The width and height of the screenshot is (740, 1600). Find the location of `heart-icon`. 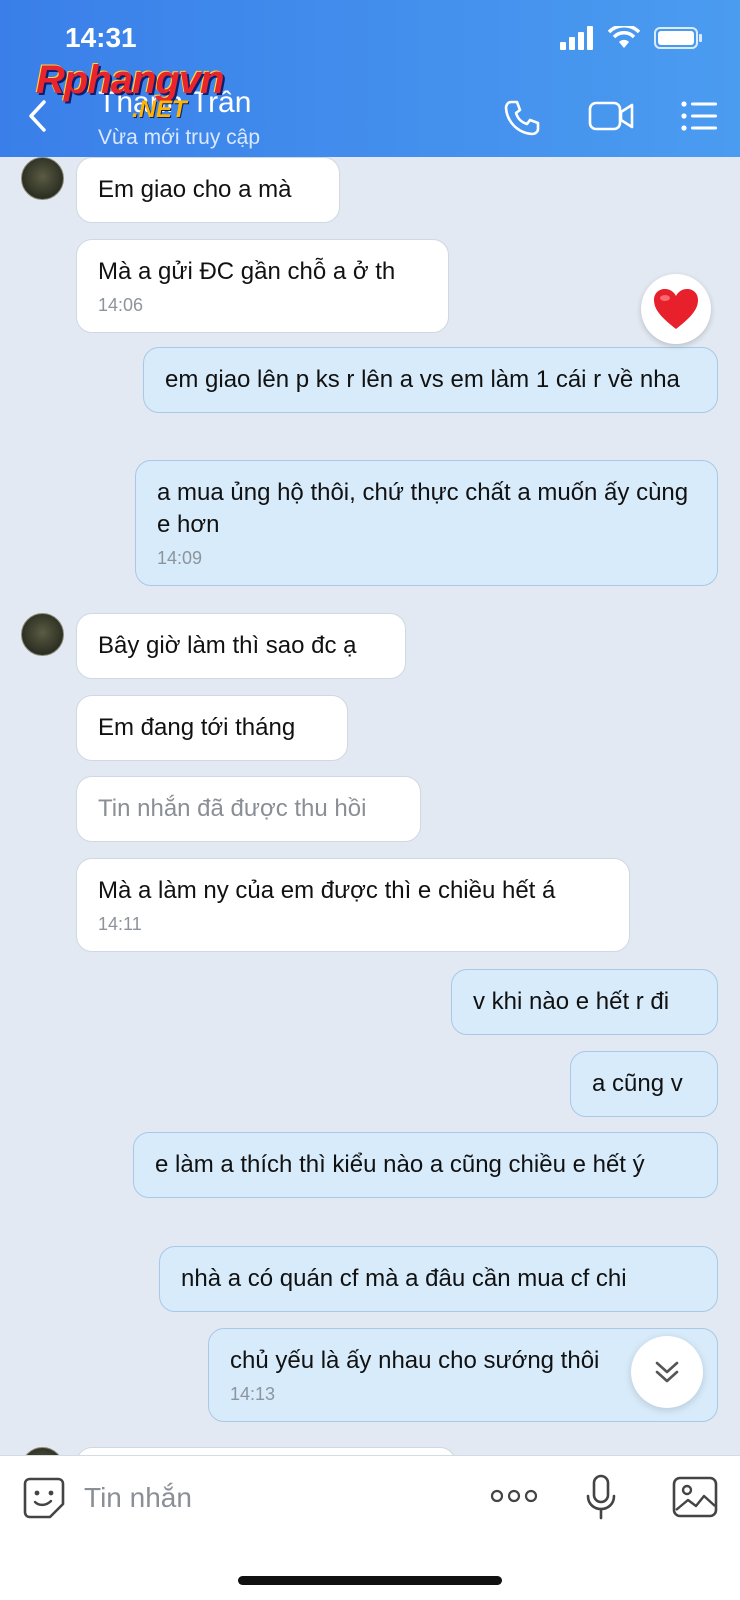

heart-icon is located at coordinates (676, 309).